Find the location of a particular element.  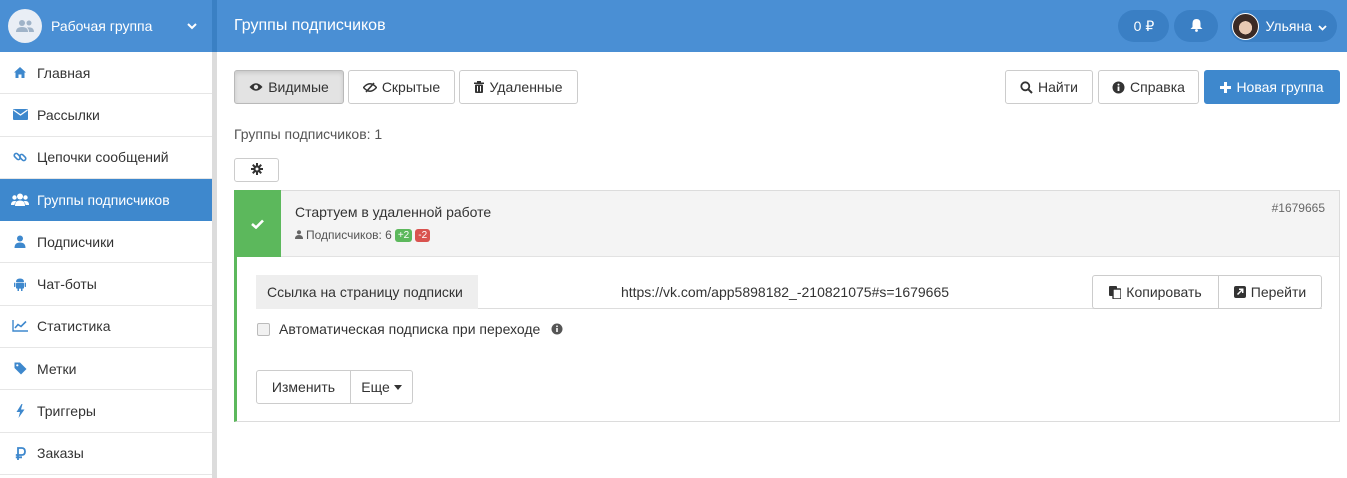

auto-subscribe-row: Автоматическая подписка при переходе is located at coordinates (410, 329).